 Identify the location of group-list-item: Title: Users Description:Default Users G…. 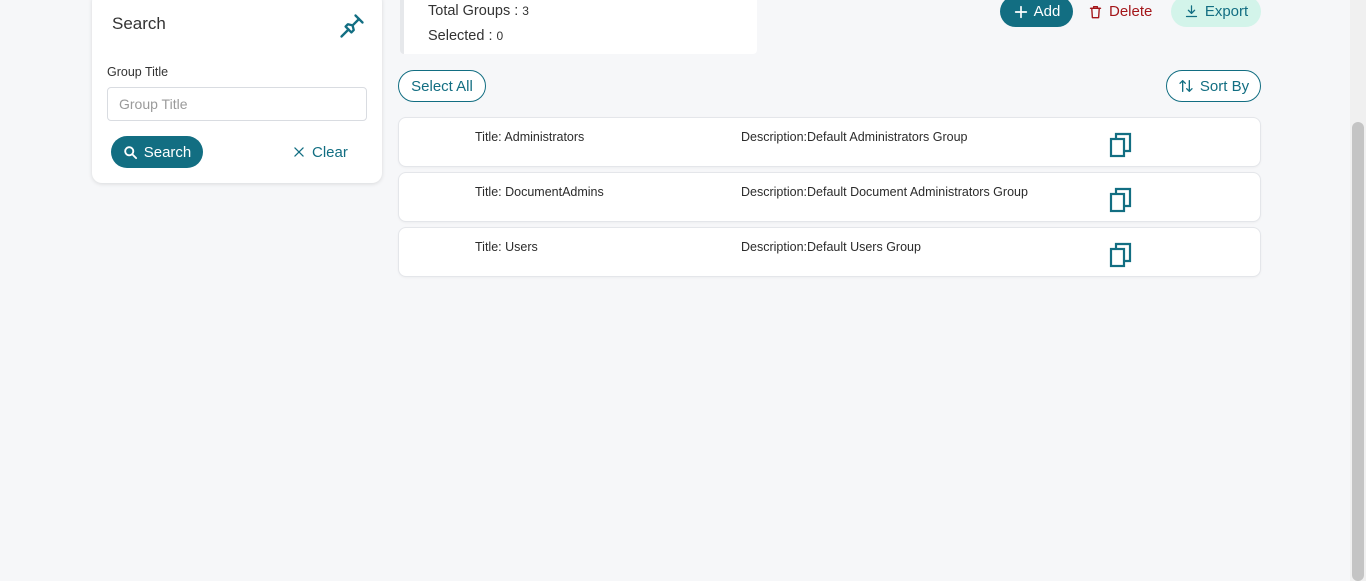
(829, 252).